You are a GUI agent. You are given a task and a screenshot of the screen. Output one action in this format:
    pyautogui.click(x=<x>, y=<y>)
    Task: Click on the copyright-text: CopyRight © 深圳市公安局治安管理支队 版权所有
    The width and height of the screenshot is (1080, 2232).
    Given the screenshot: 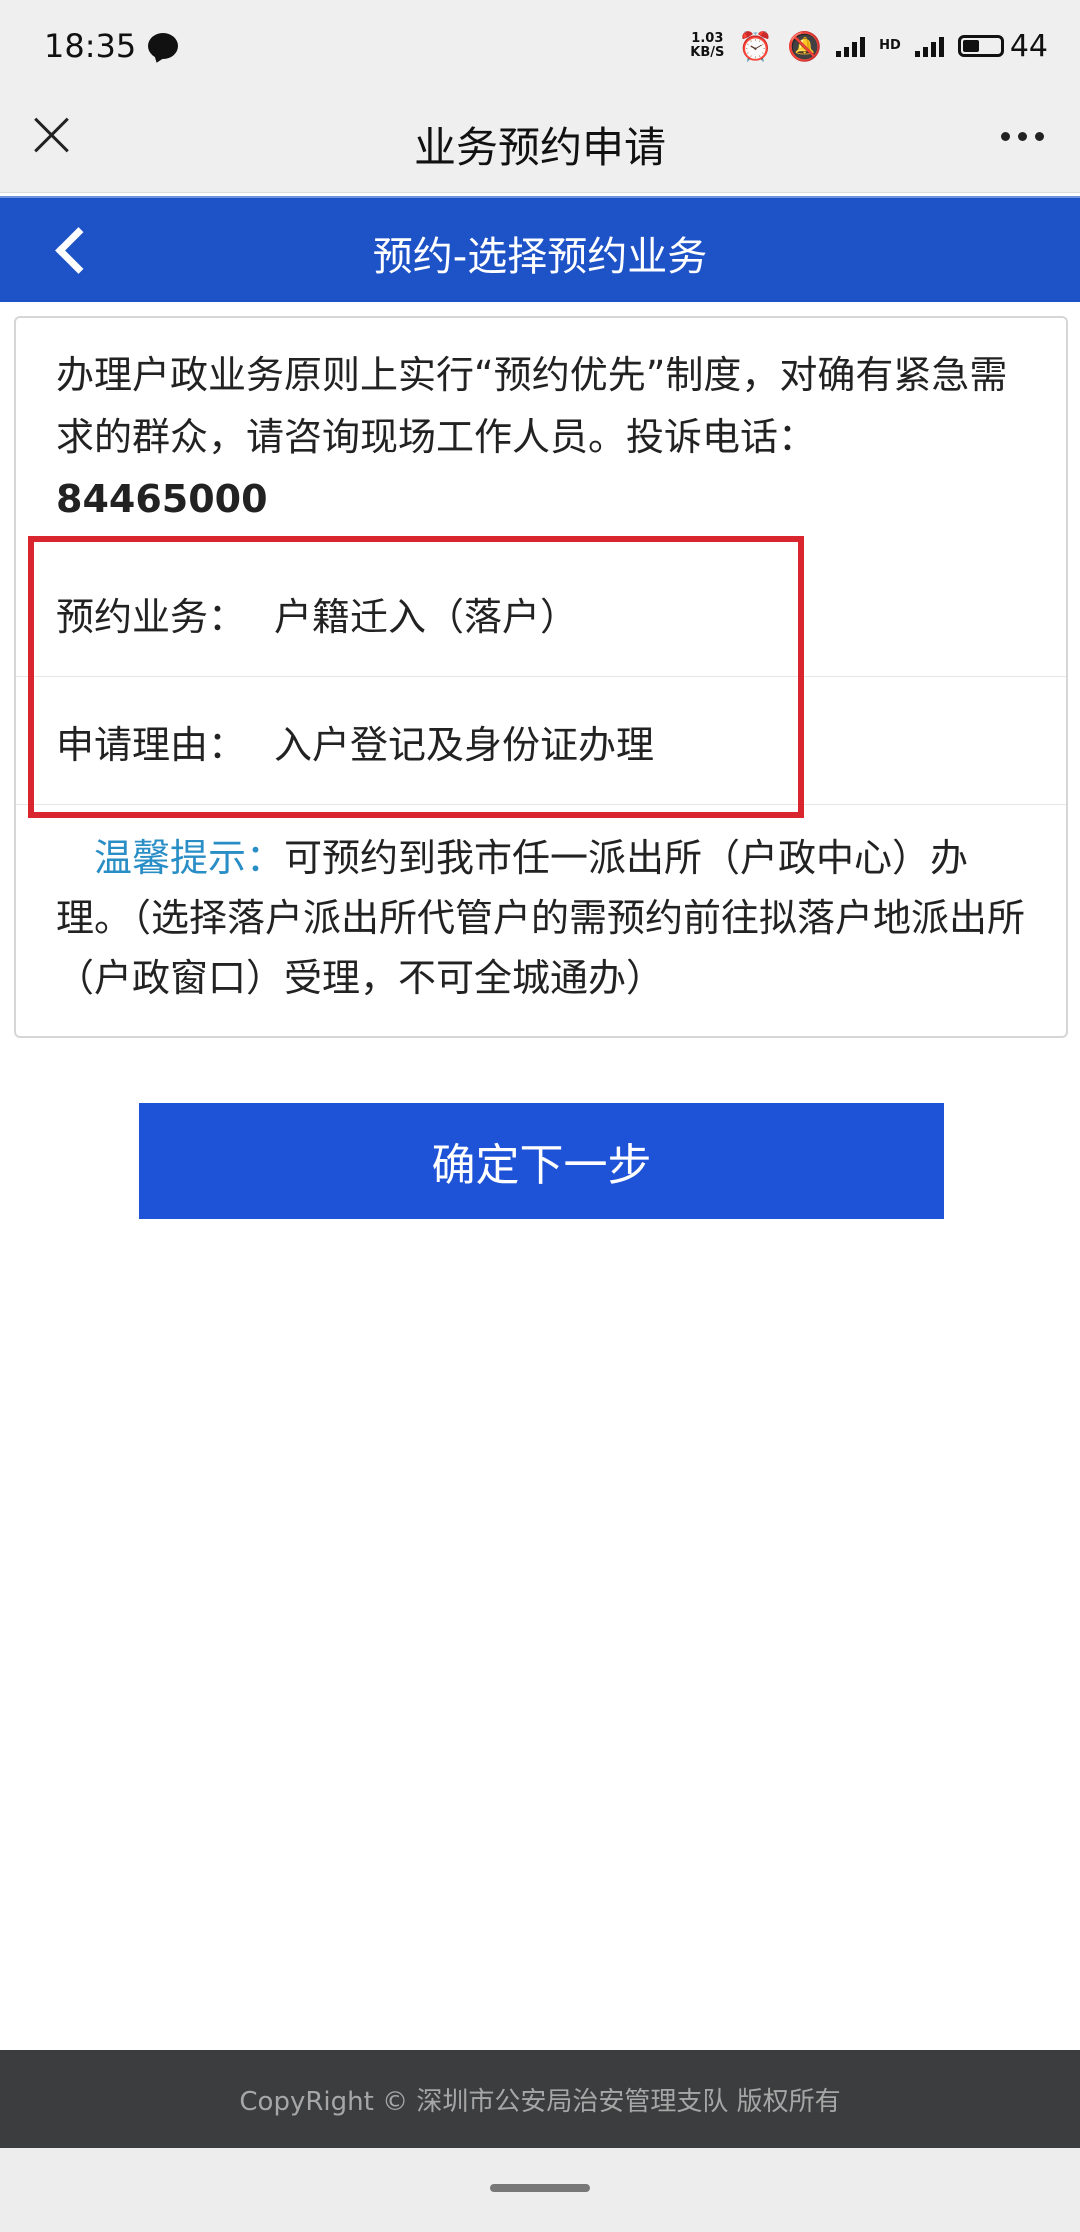 What is the action you would take?
    pyautogui.click(x=540, y=2101)
    